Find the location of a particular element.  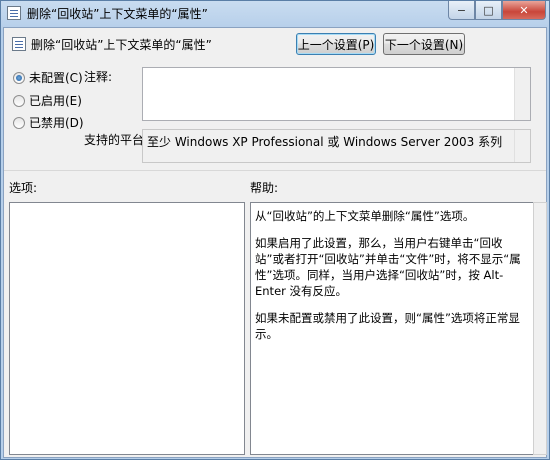

comment-textarea is located at coordinates (336, 94).